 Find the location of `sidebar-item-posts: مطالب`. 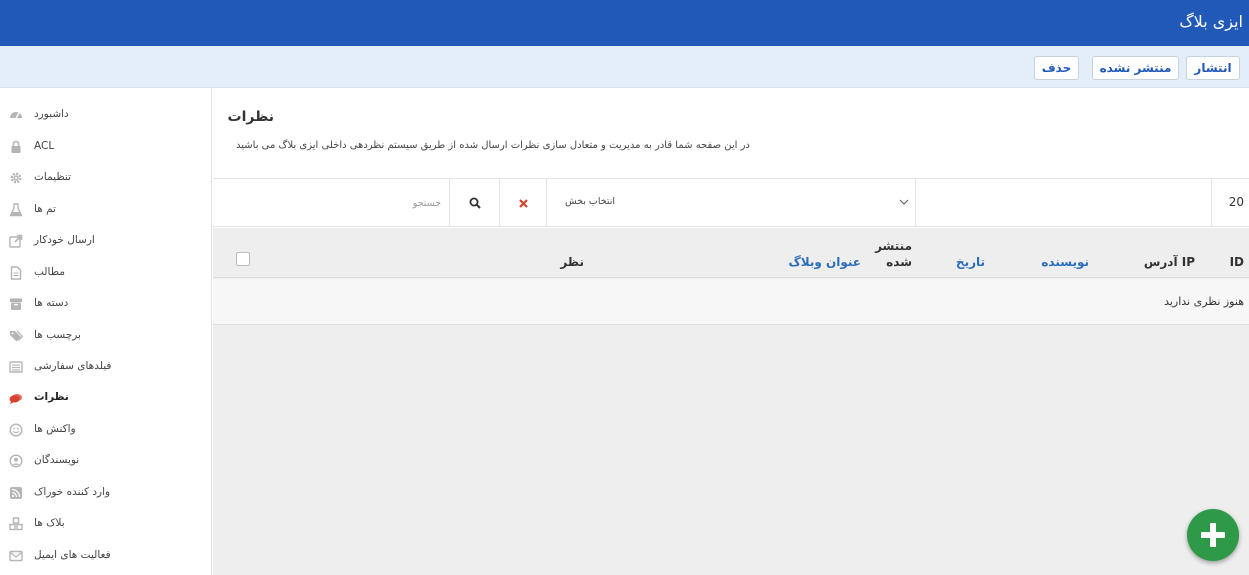

sidebar-item-posts: مطالب is located at coordinates (106, 273).